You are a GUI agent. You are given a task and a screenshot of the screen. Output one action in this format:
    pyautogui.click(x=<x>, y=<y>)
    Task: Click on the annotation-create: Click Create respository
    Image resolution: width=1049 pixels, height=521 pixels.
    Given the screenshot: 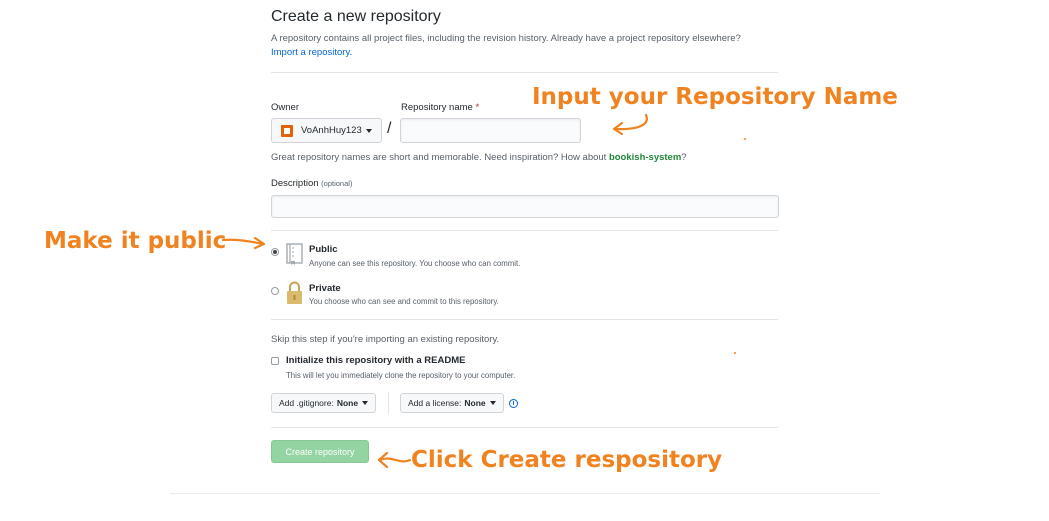 What is the action you would take?
    pyautogui.click(x=567, y=460)
    